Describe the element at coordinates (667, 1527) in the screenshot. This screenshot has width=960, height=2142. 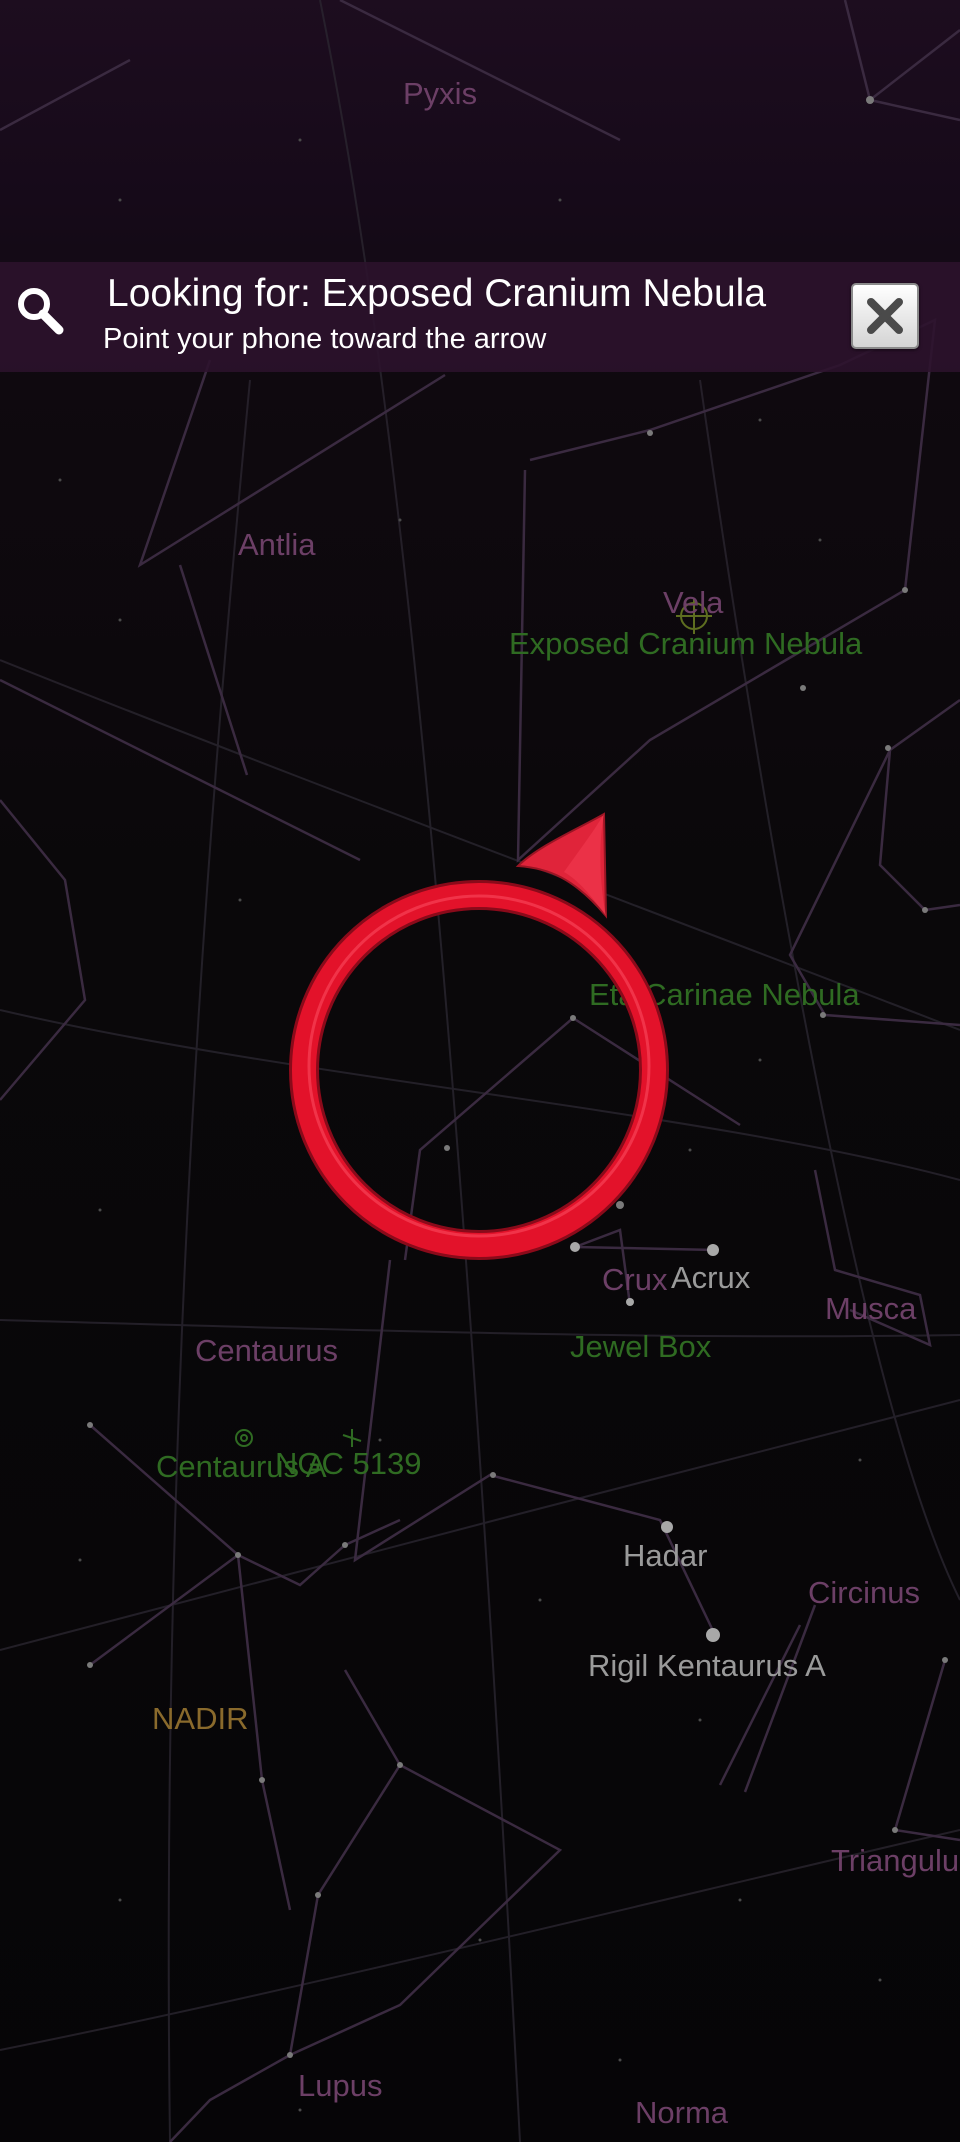
I see `star-hadar` at that location.